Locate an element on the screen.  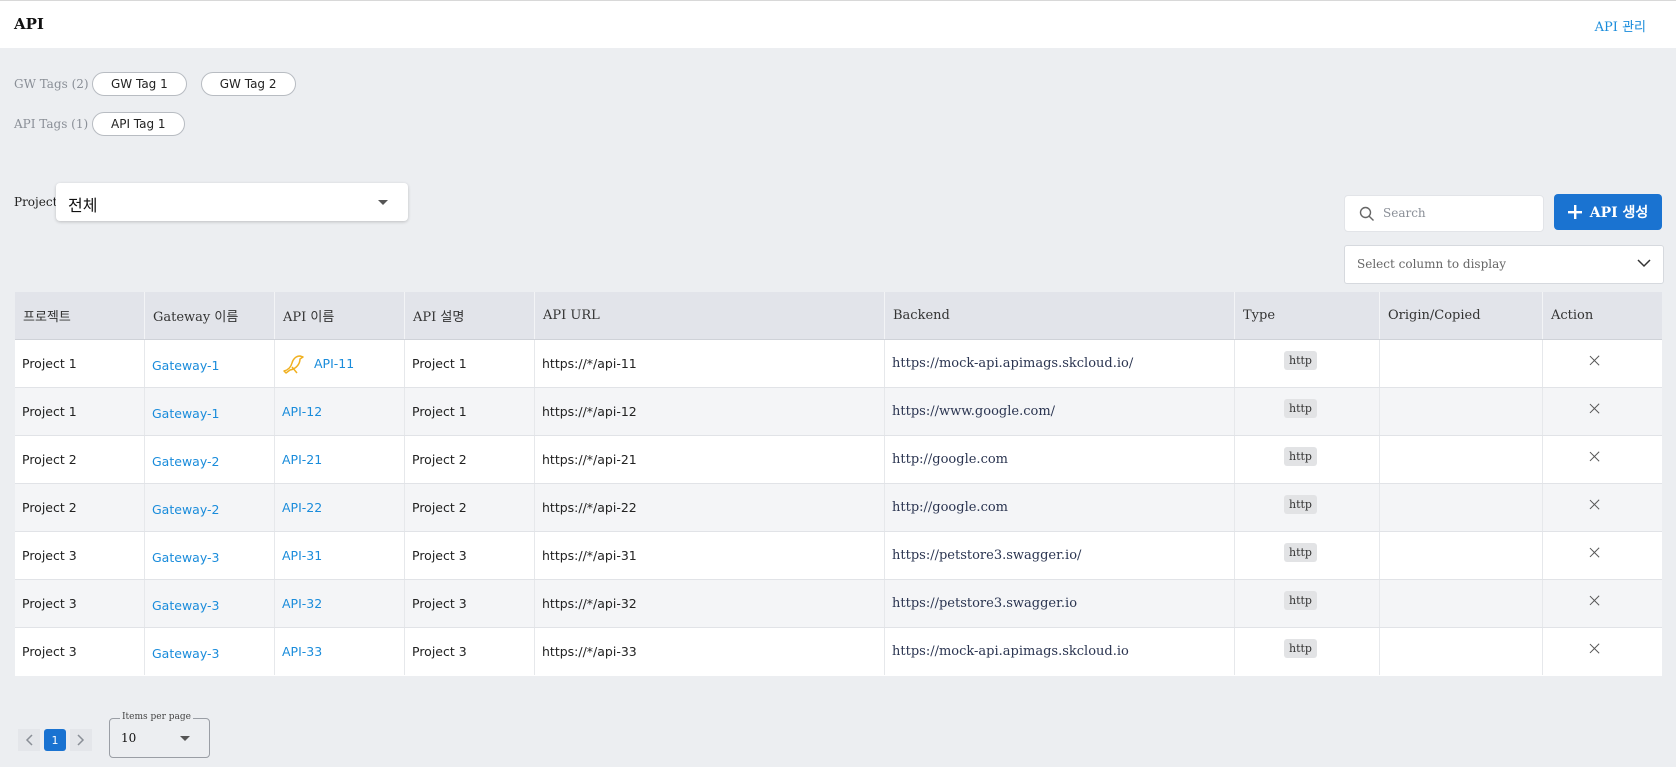
column-header-origin: Origin/Copied is located at coordinates (1461, 315).